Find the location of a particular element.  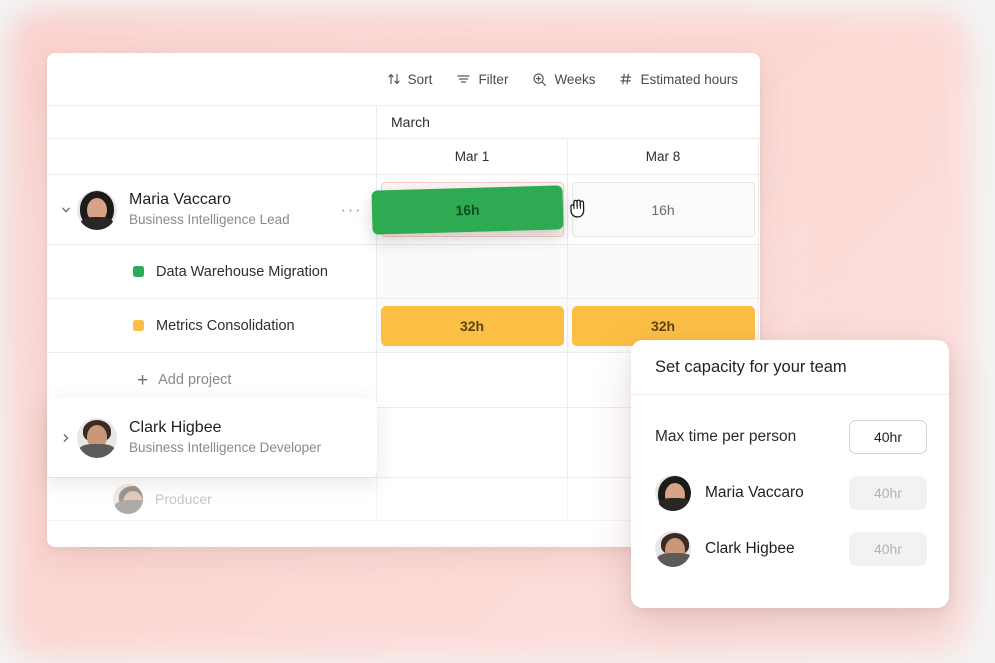

timeline-cell-mar-1: 32h is located at coordinates (472, 325).